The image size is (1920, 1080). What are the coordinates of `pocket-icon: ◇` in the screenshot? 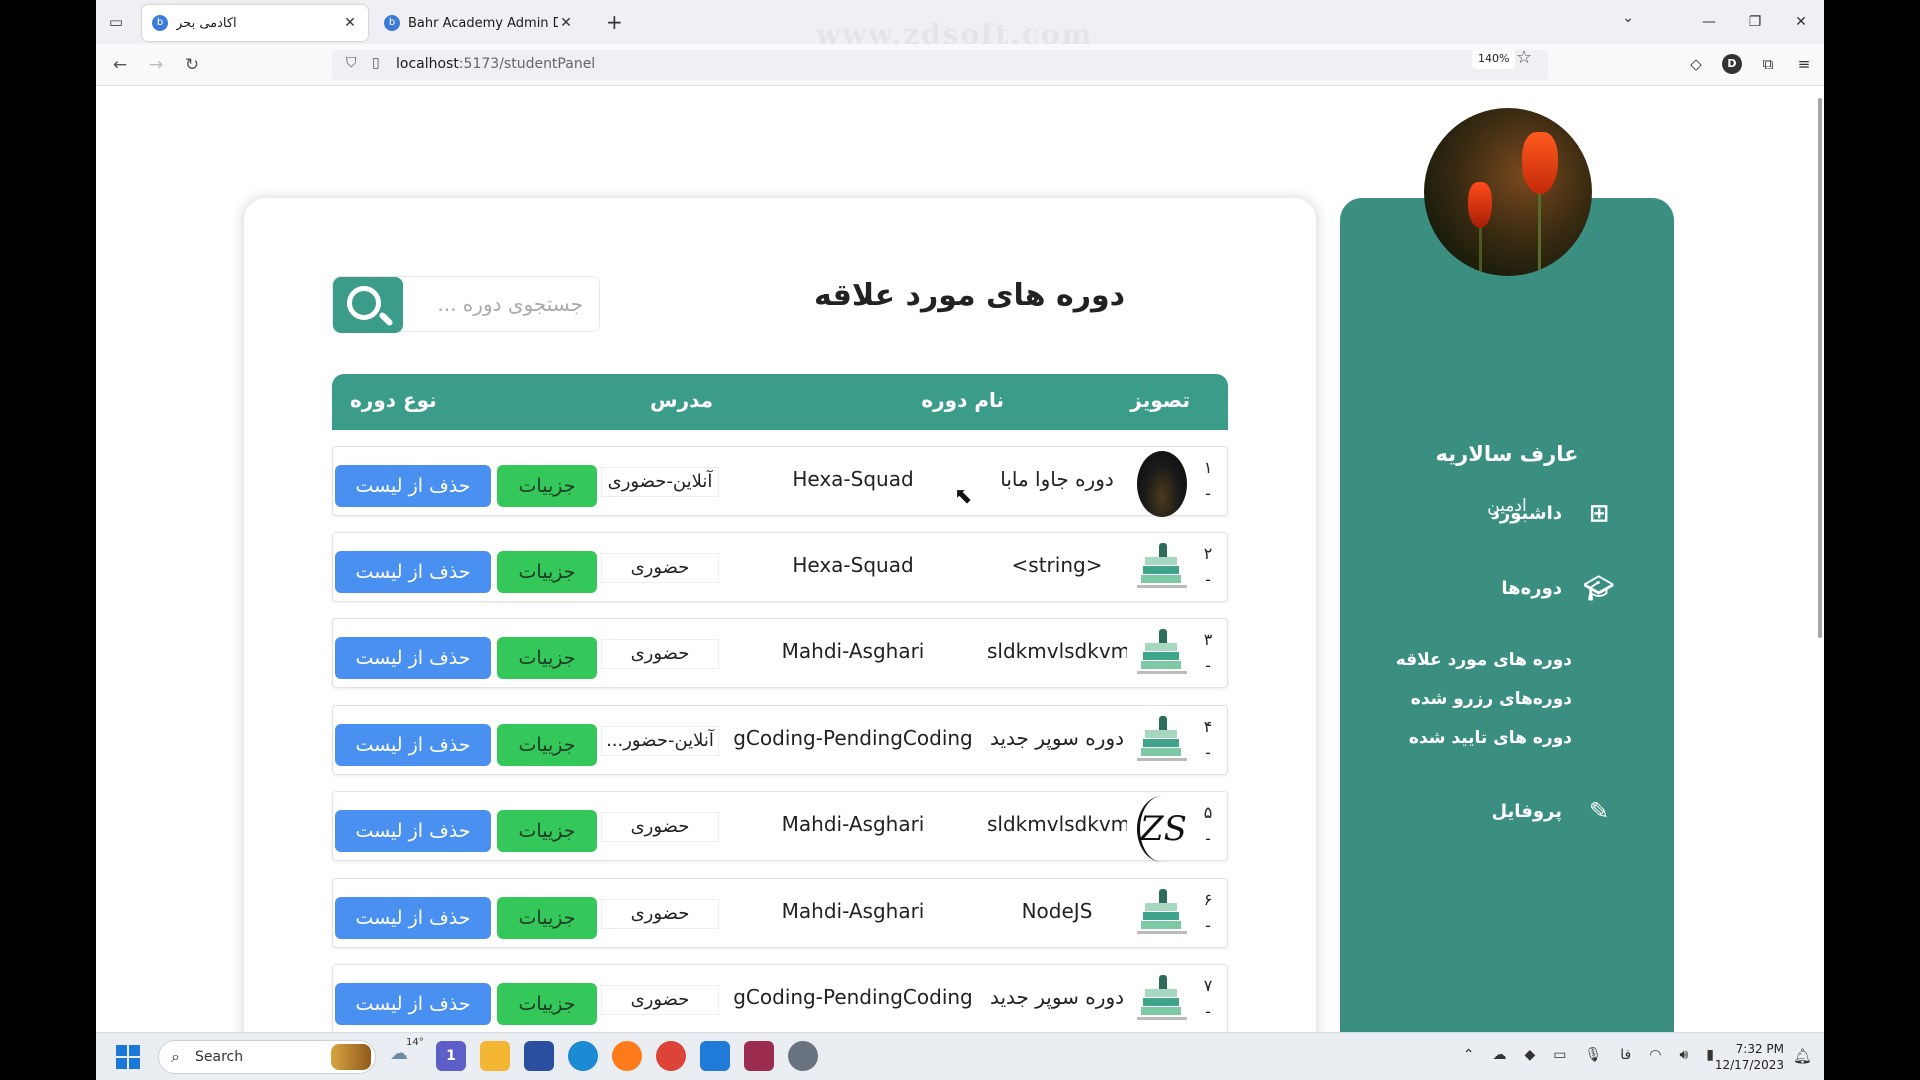 It's located at (1696, 64).